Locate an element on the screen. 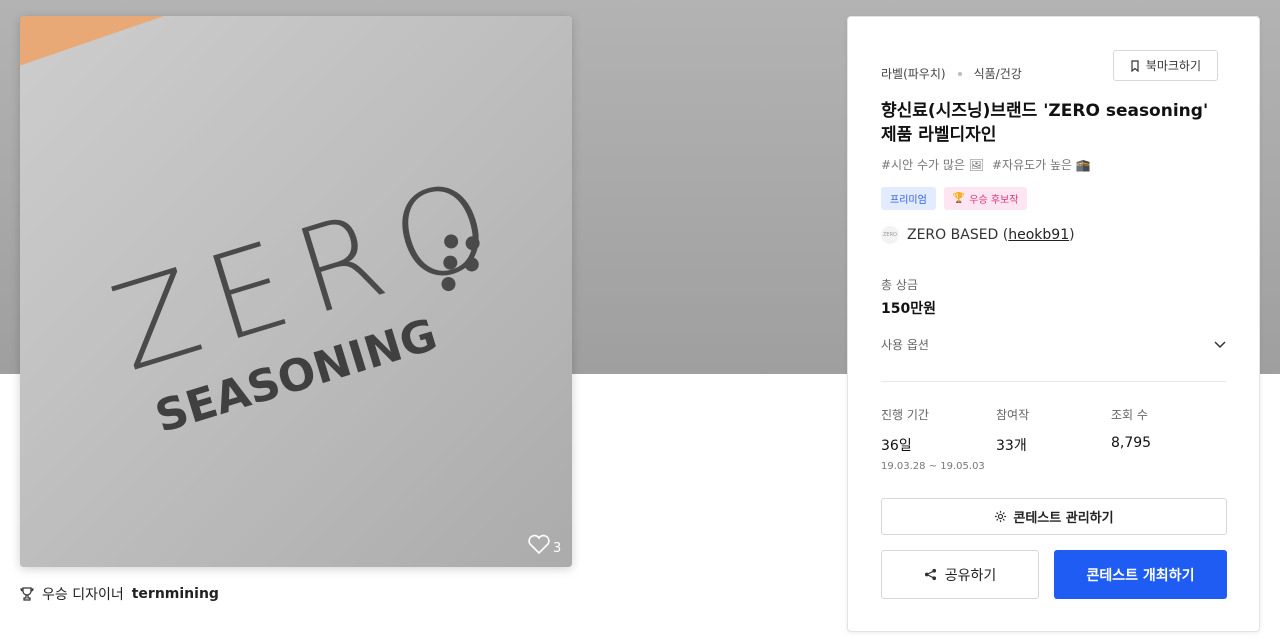 This screenshot has width=1280, height=642. trophy-icon is located at coordinates (27, 594).